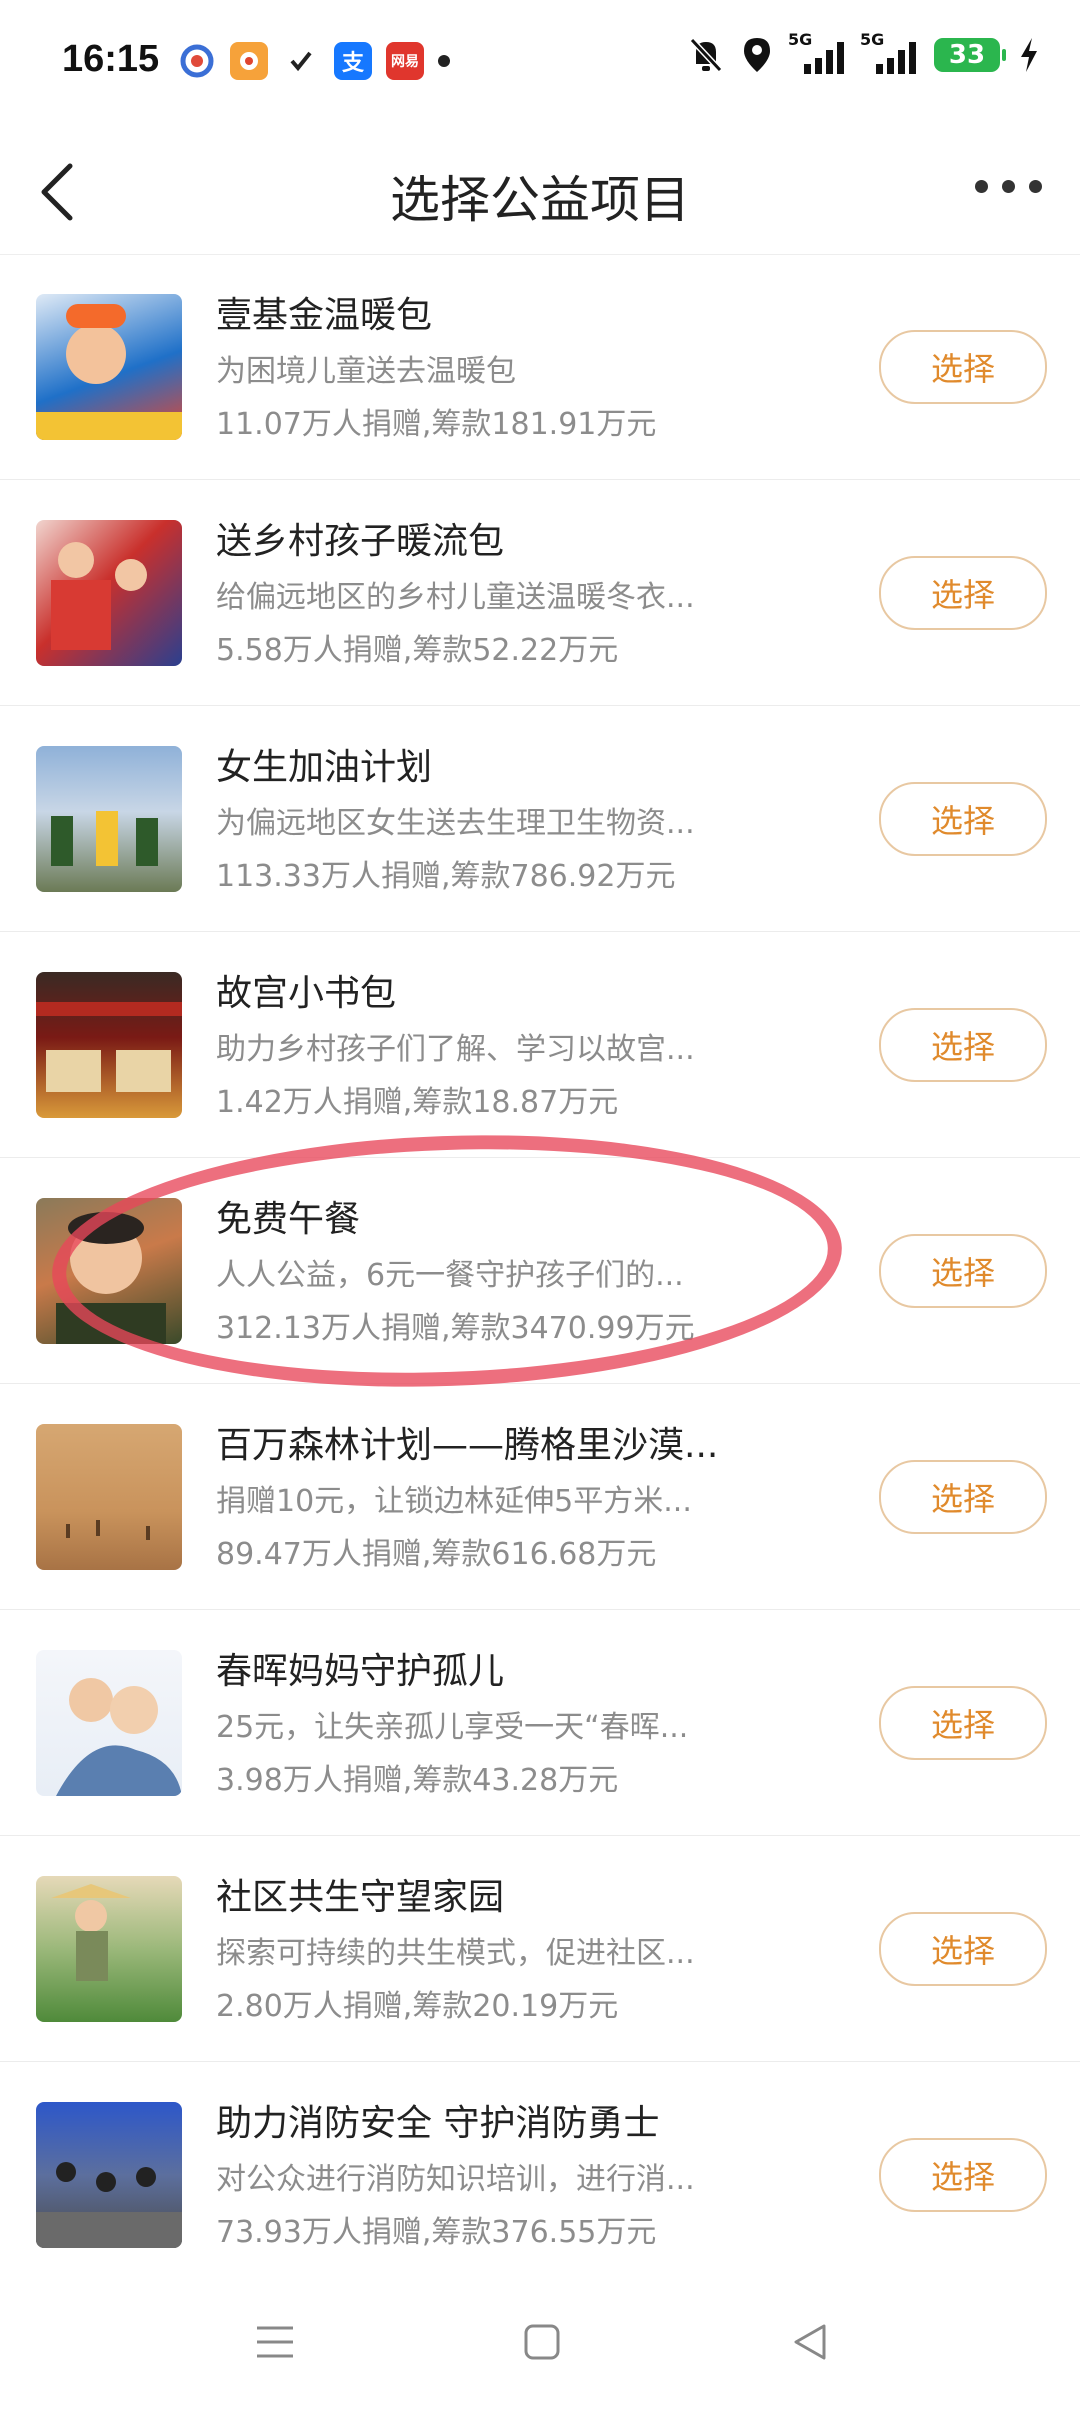  Describe the element at coordinates (360, 1897) in the screenshot. I see `project-name: 社区共生守望家园` at that location.